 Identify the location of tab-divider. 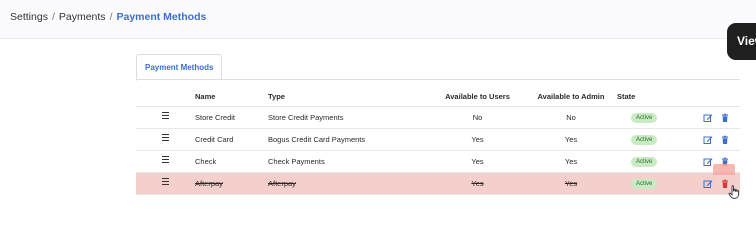
(438, 79).